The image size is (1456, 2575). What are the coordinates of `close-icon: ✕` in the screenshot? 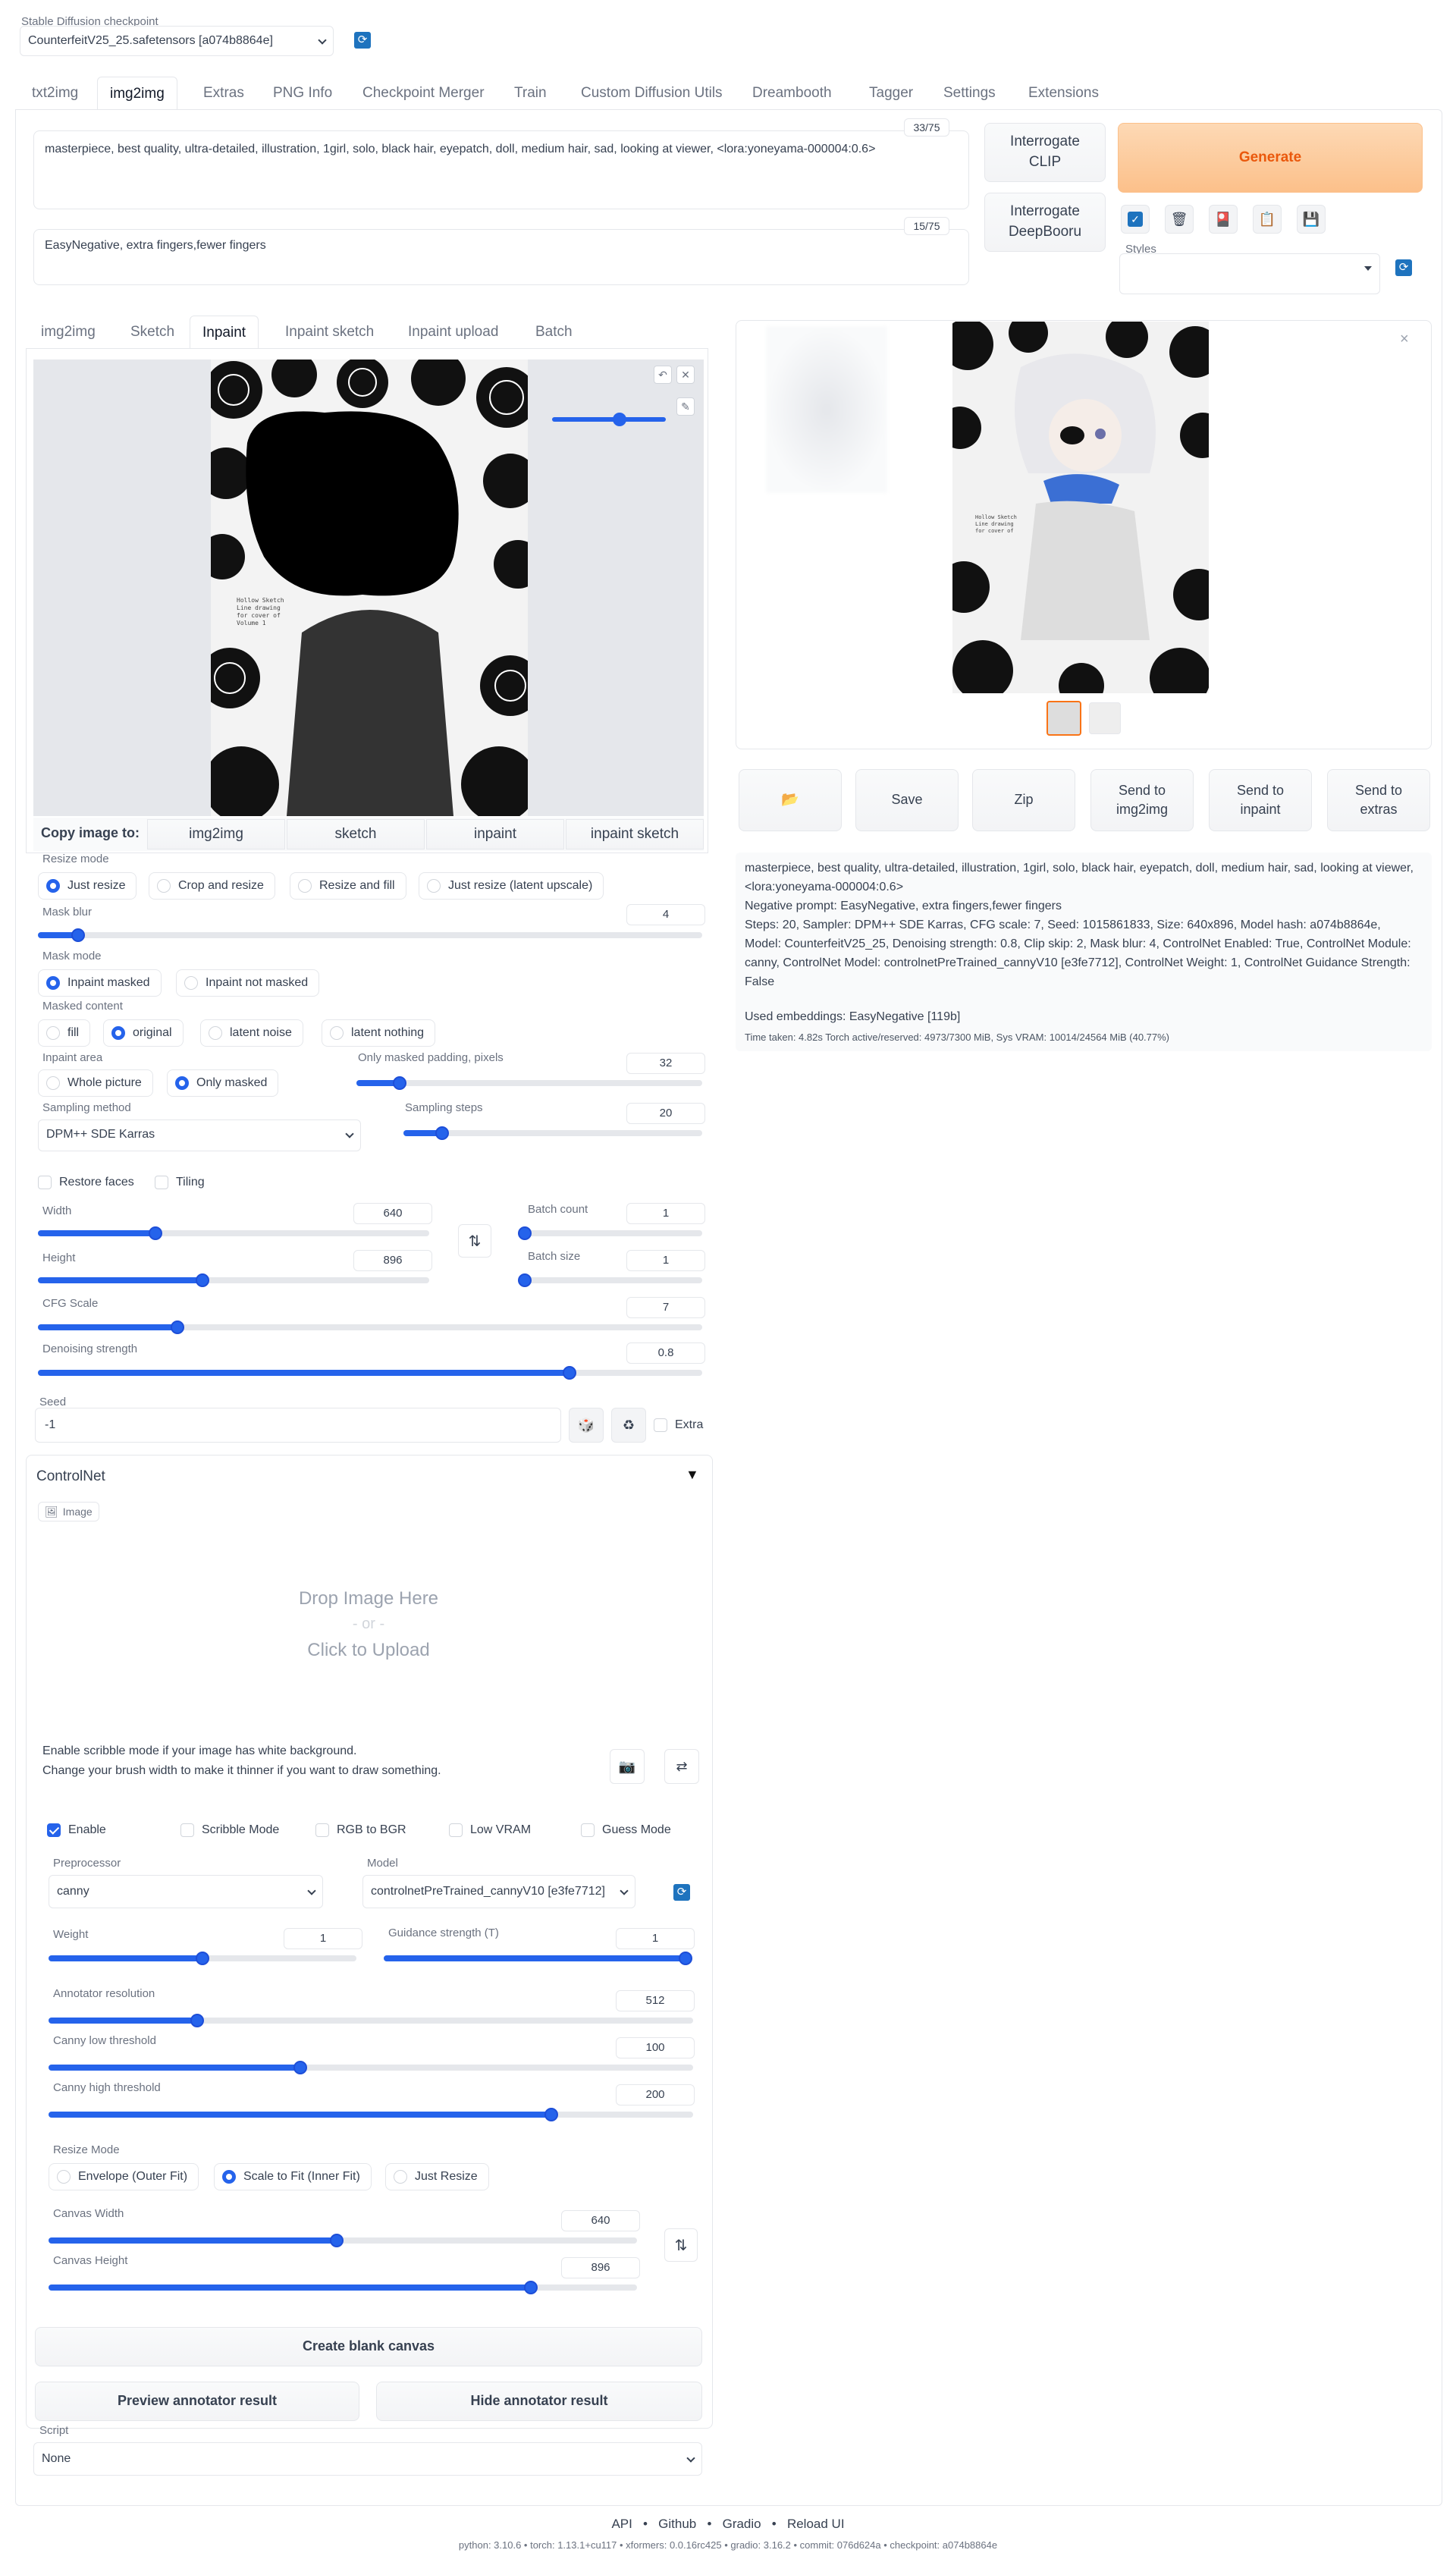 It's located at (685, 375).